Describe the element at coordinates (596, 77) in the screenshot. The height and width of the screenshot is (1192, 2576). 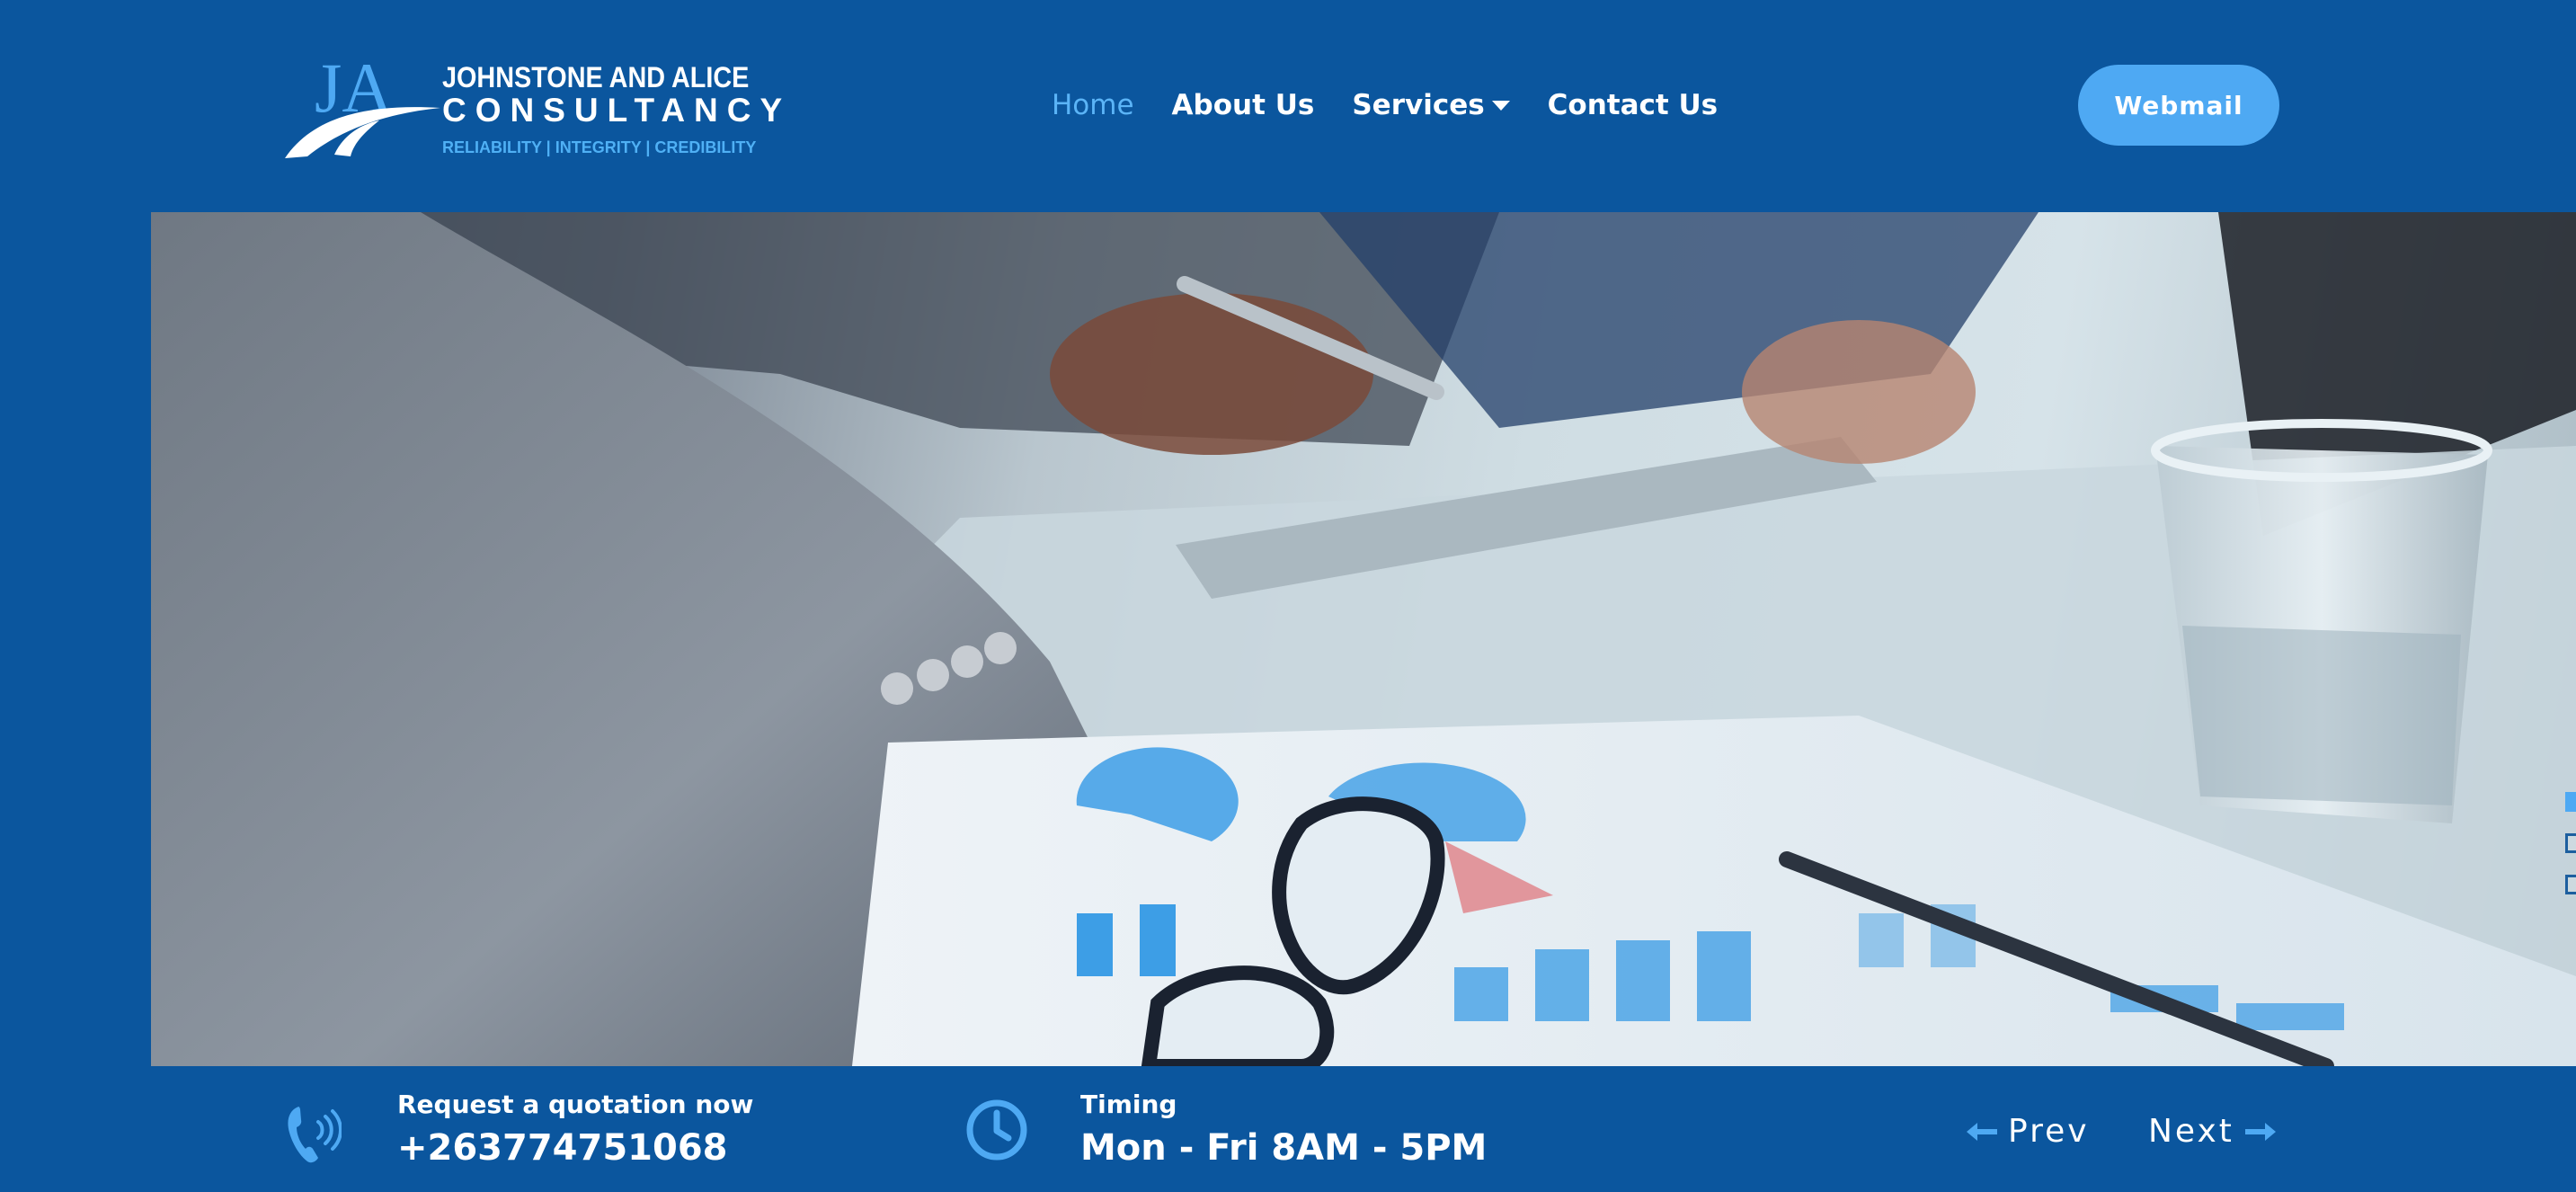
I see `logo-name-line1: JOHNSTONE AND ALICE` at that location.